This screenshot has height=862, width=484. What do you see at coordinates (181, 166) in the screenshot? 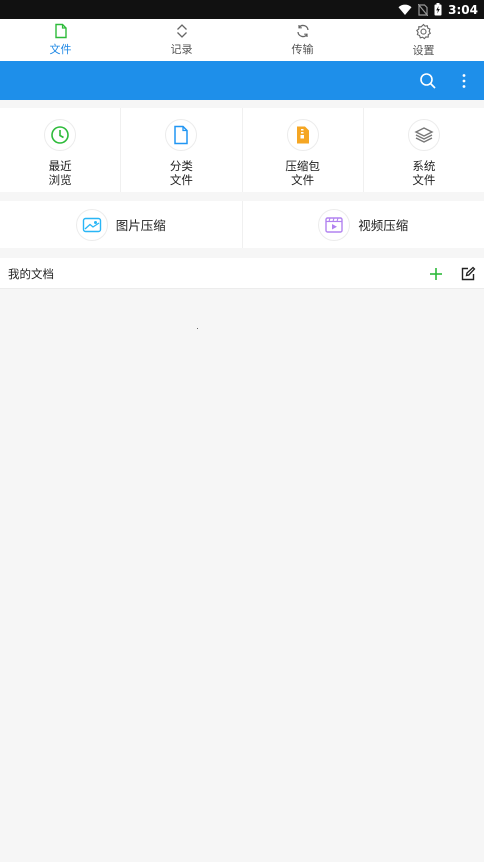
I see `category-label-line: 分类` at bounding box center [181, 166].